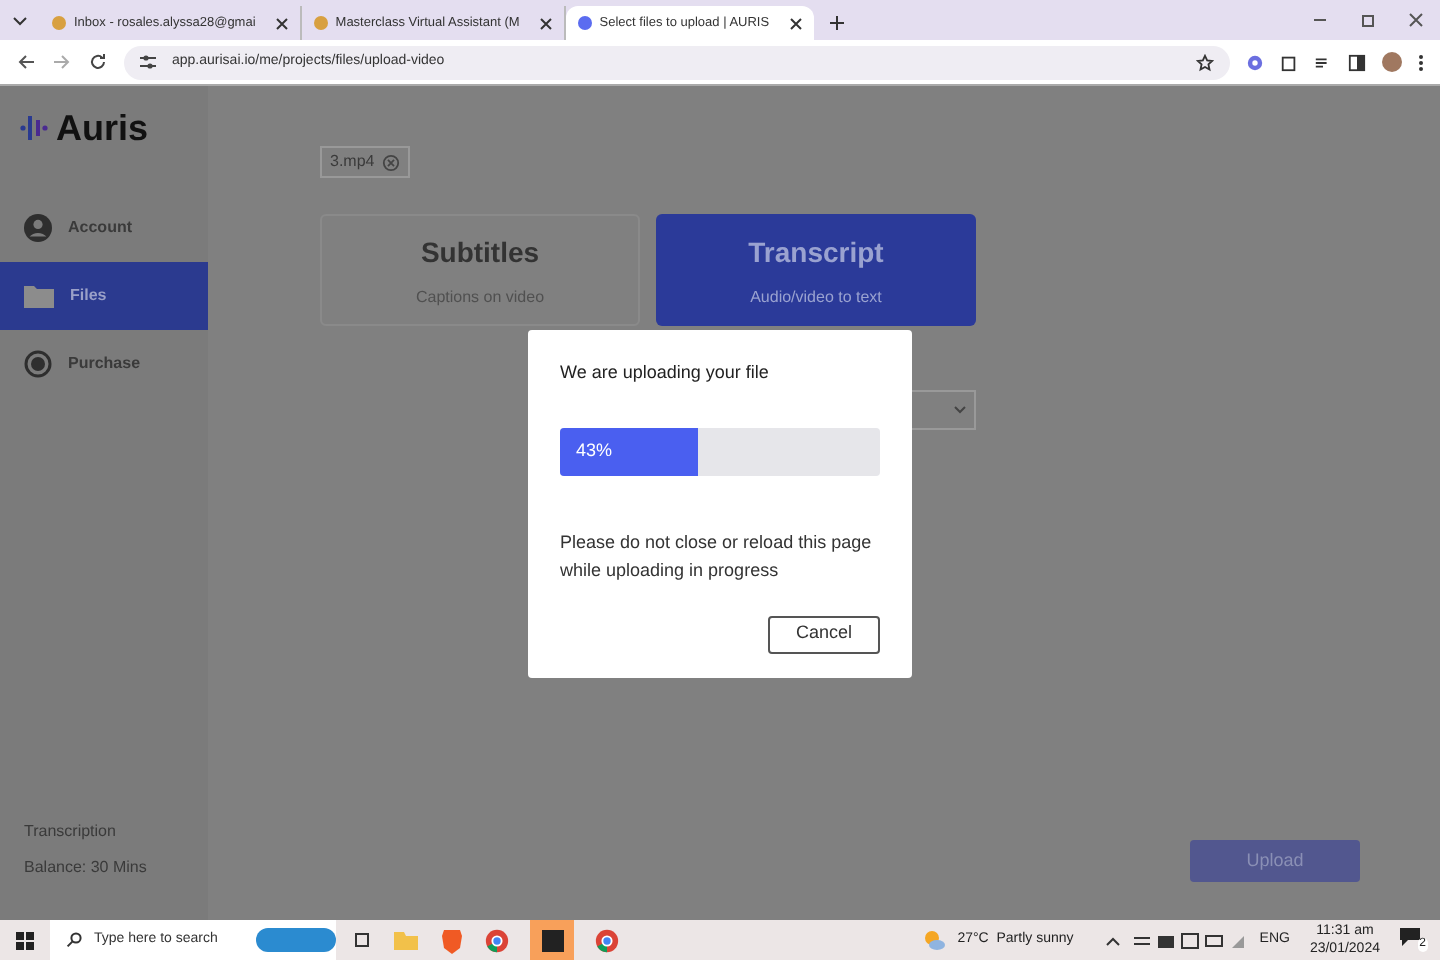  I want to click on tray-icons-drawing, so click(1189, 940).